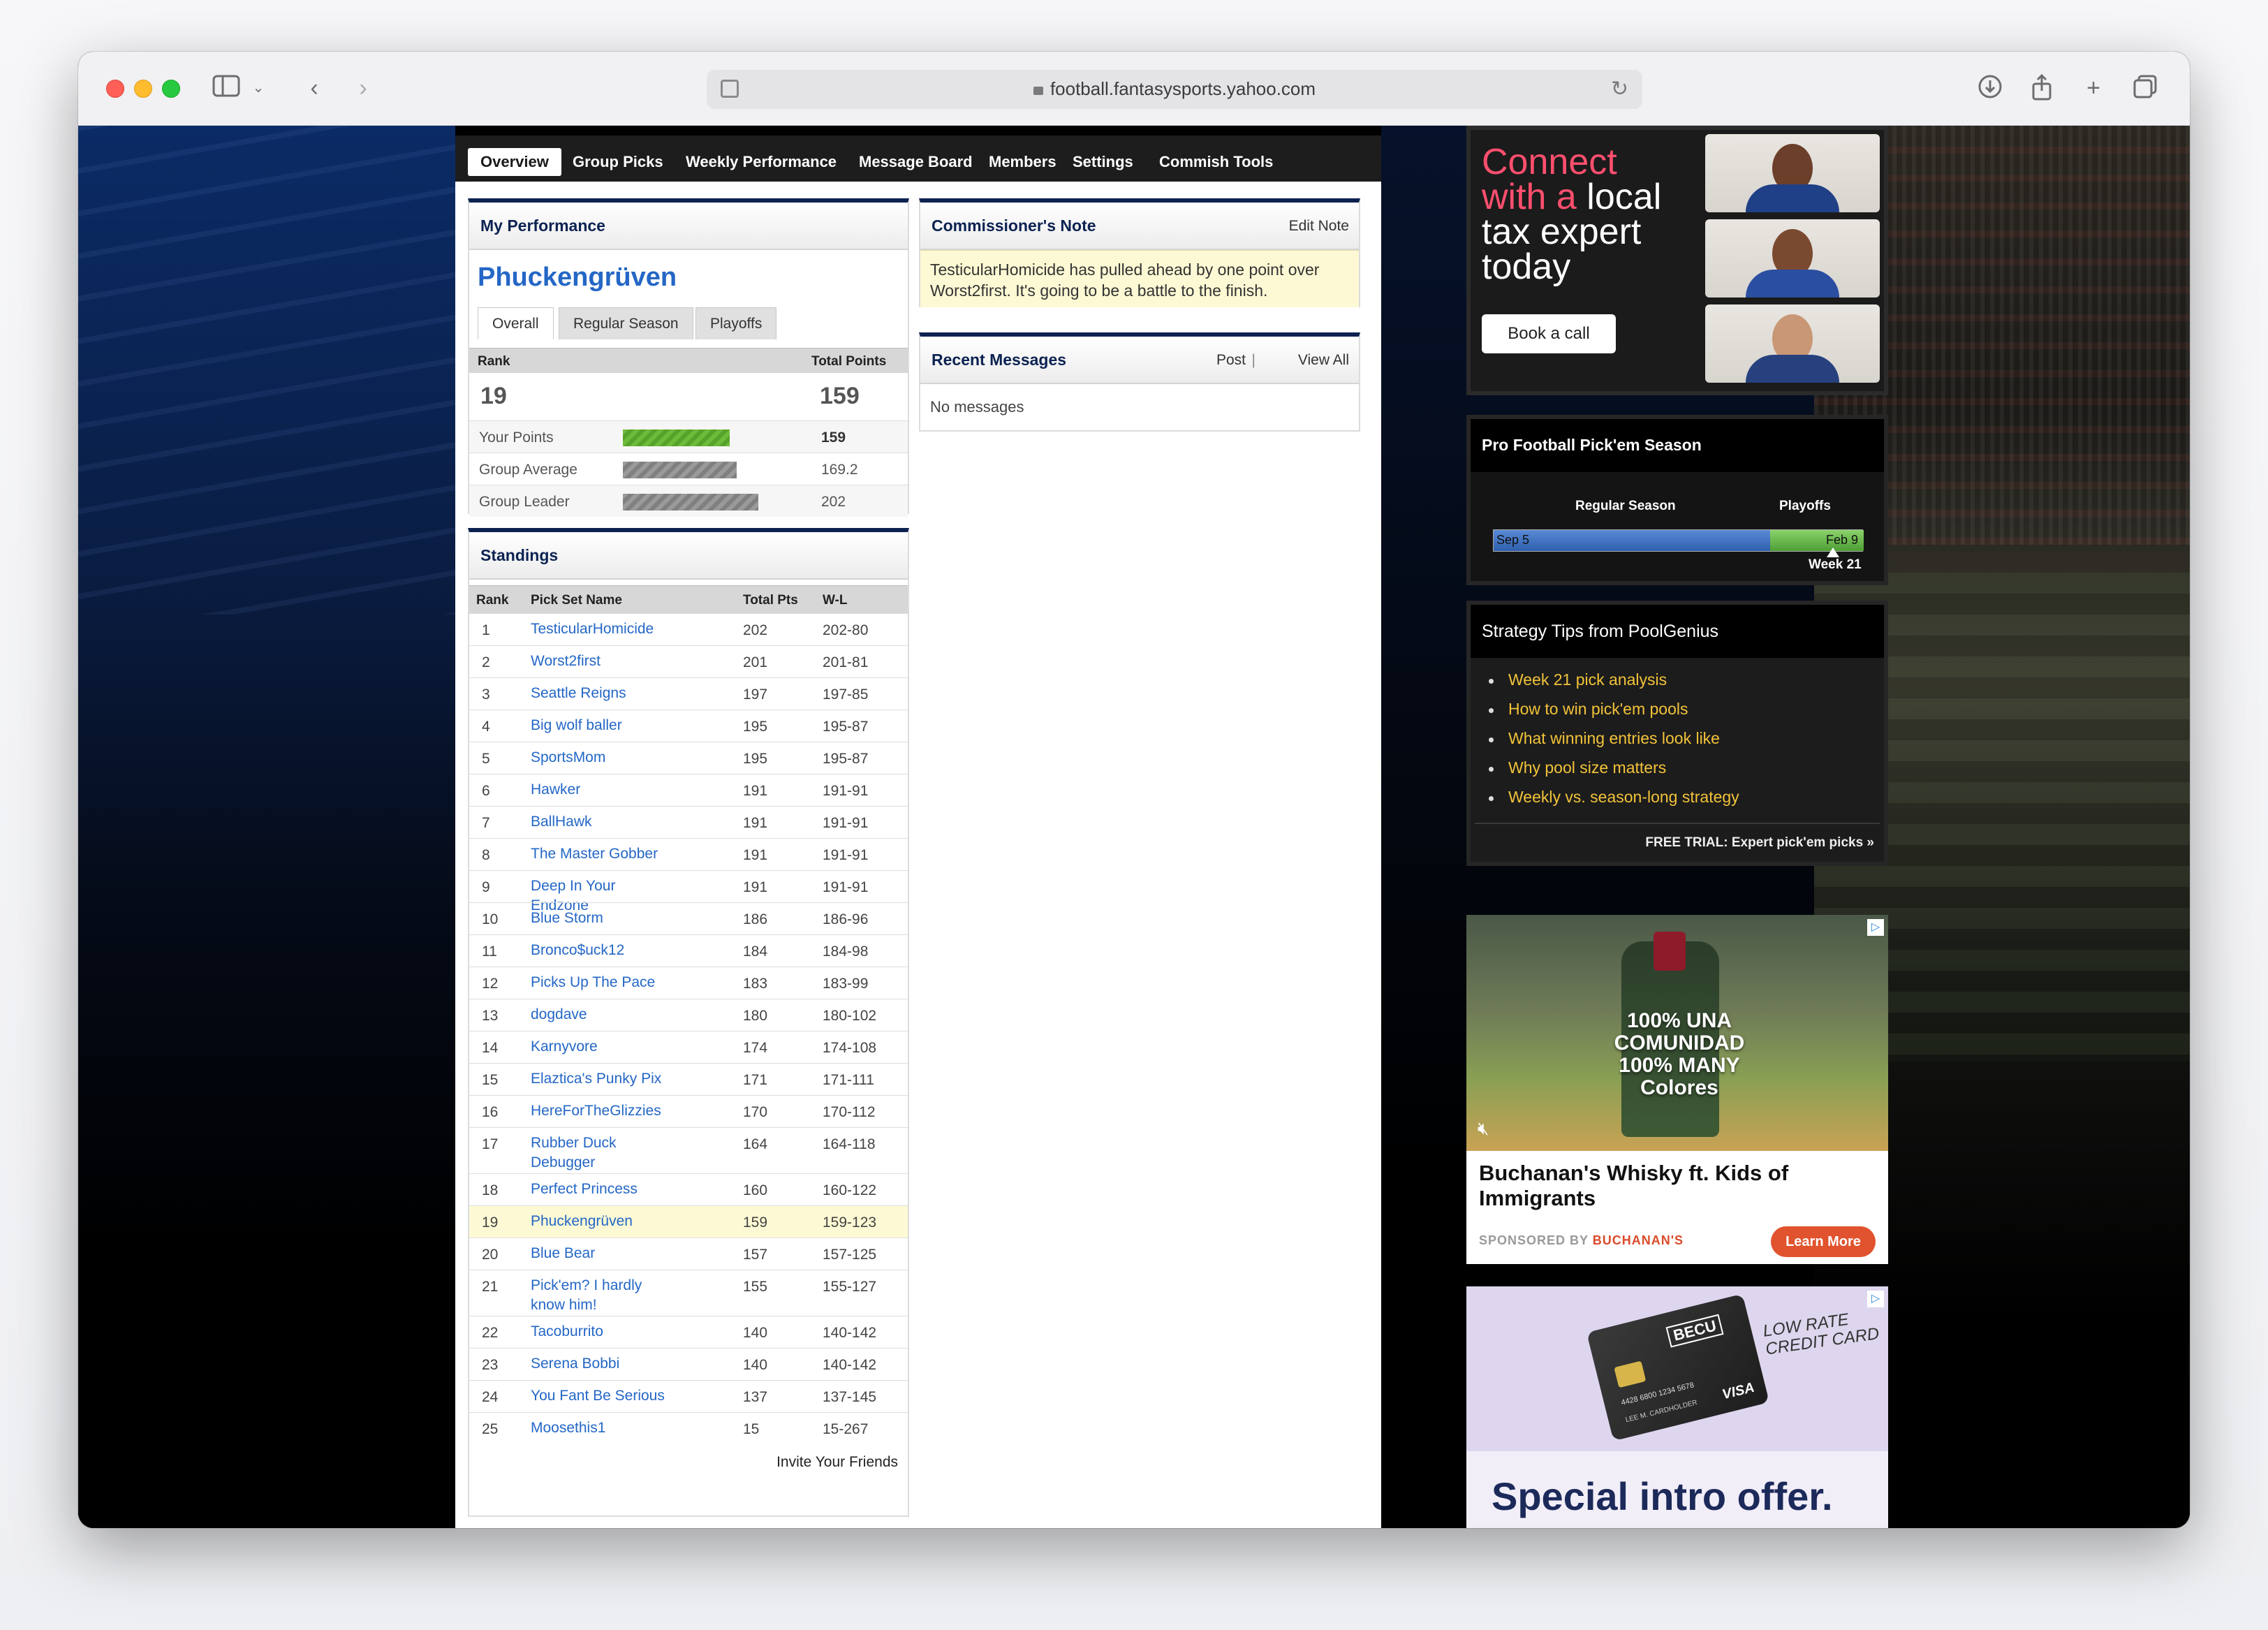  What do you see at coordinates (542, 225) in the screenshot?
I see `my-performance-title: My Performance` at bounding box center [542, 225].